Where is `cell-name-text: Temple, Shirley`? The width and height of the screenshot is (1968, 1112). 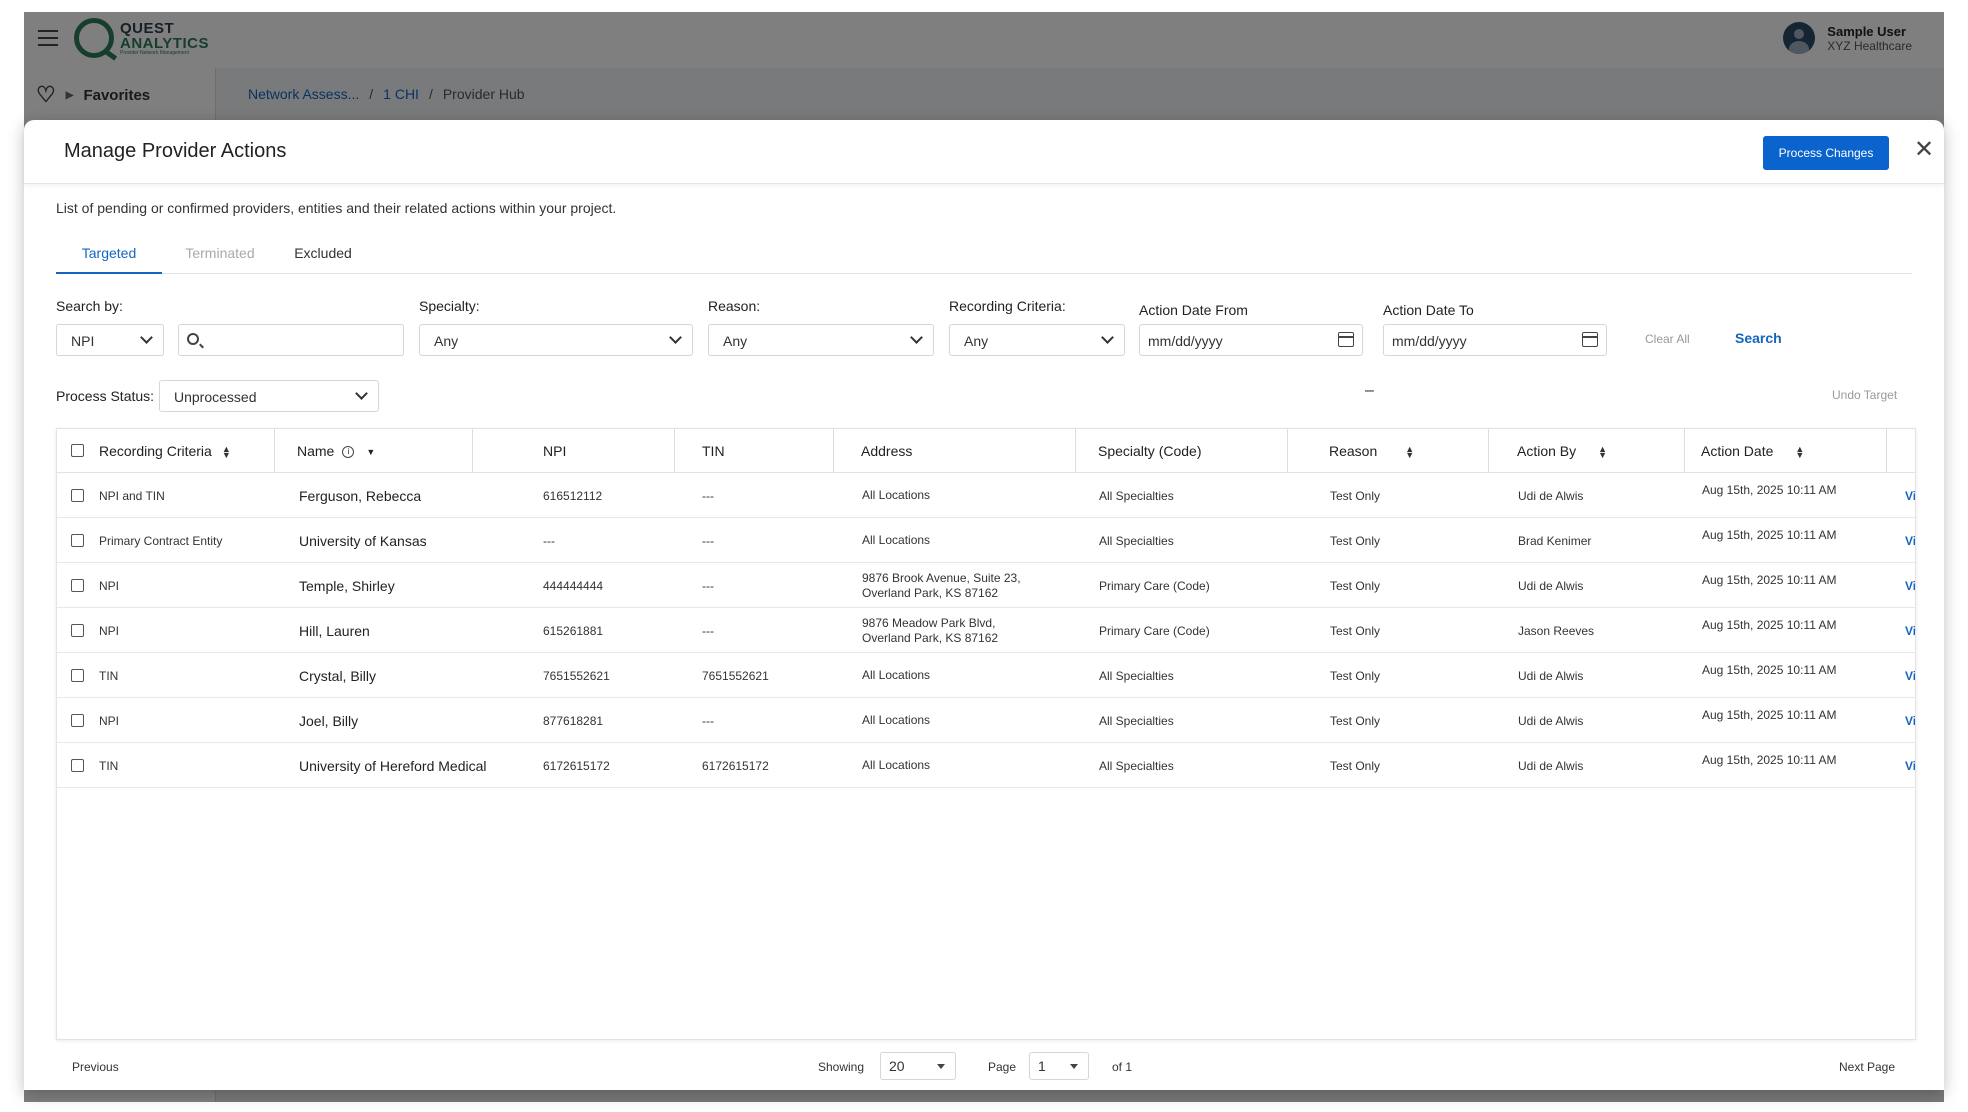
cell-name-text: Temple, Shirley is located at coordinates (347, 585).